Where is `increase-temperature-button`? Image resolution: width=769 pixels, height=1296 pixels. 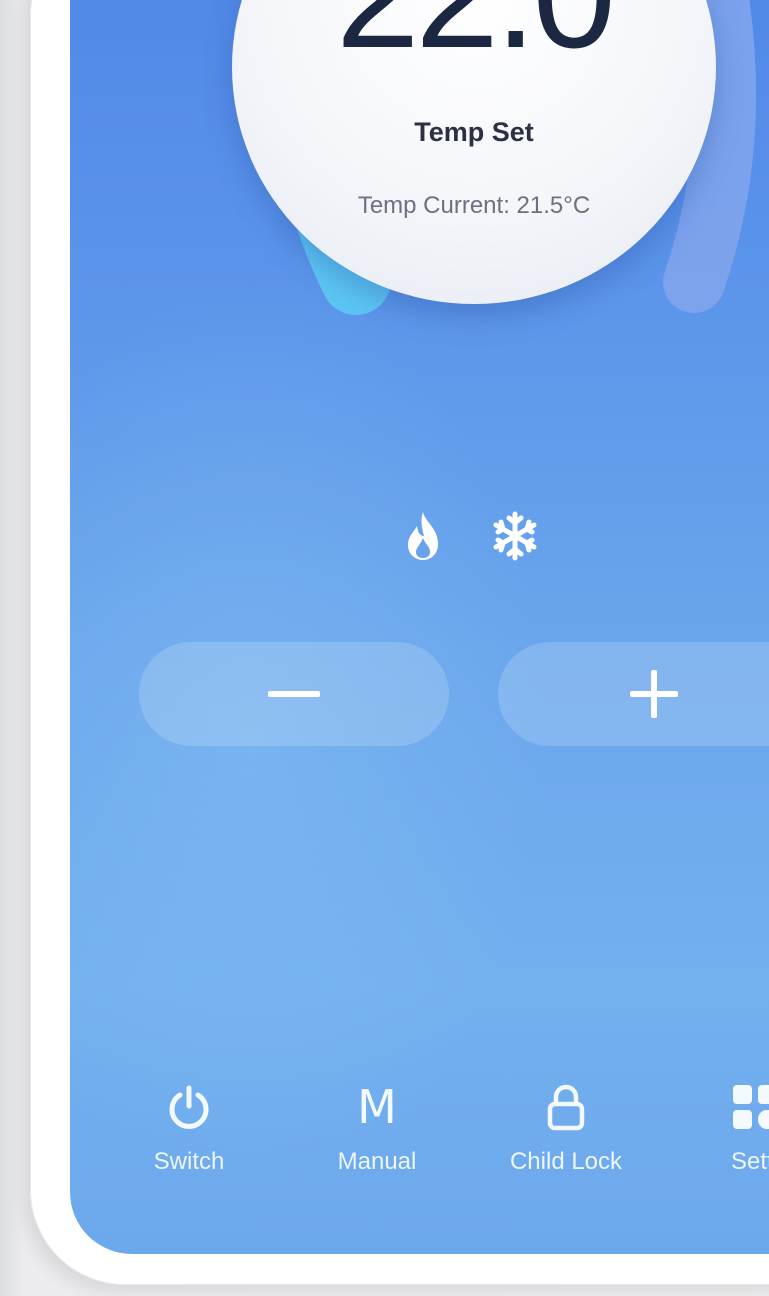
increase-temperature-button is located at coordinates (633, 694).